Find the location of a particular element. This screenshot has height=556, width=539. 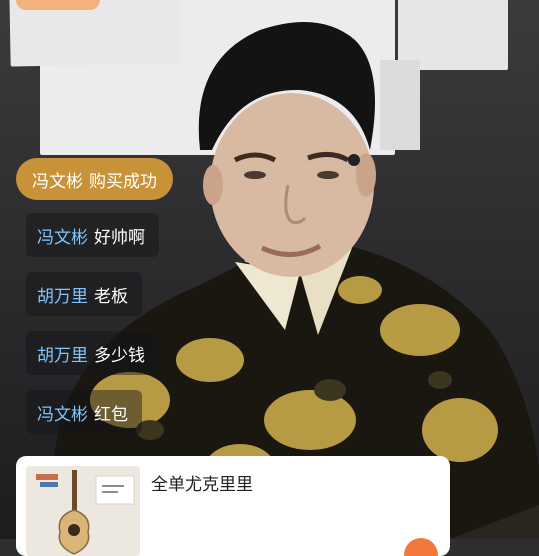

product-thumbnail is located at coordinates (83, 511).